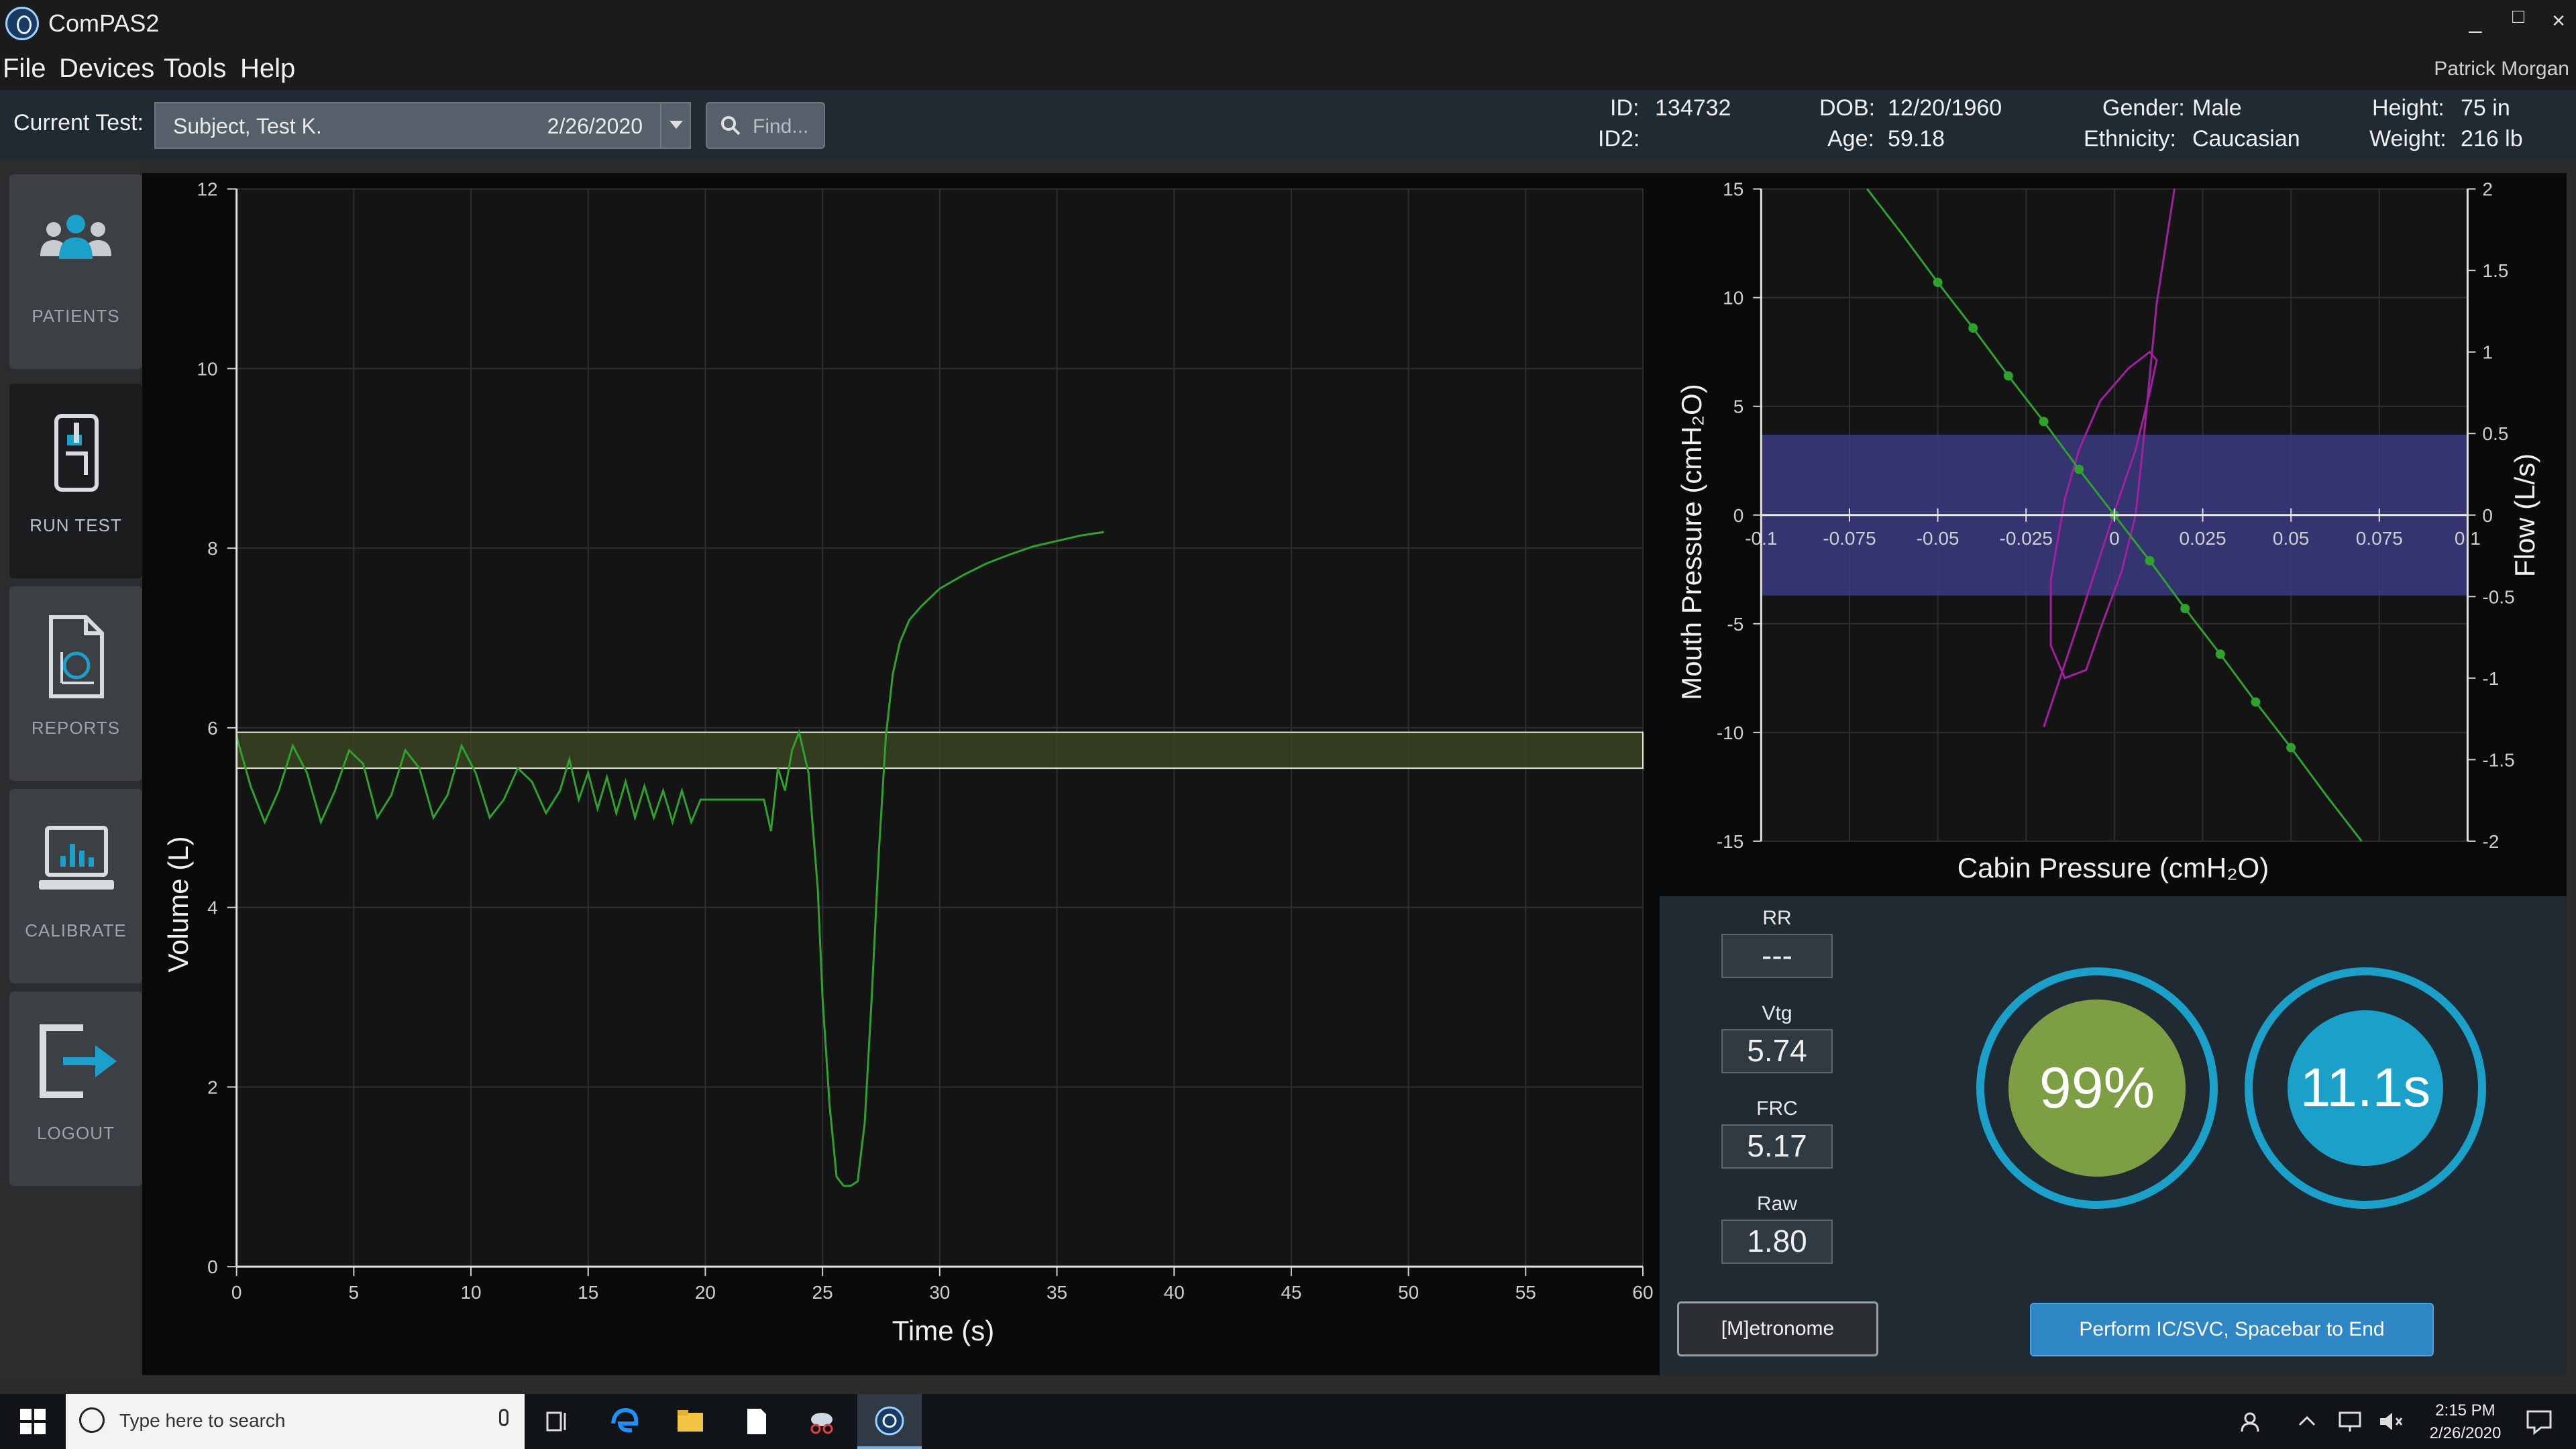 This screenshot has height=1449, width=2576. Describe the element at coordinates (76, 1133) in the screenshot. I see `sidebar-label-logout: LOGOUT` at that location.